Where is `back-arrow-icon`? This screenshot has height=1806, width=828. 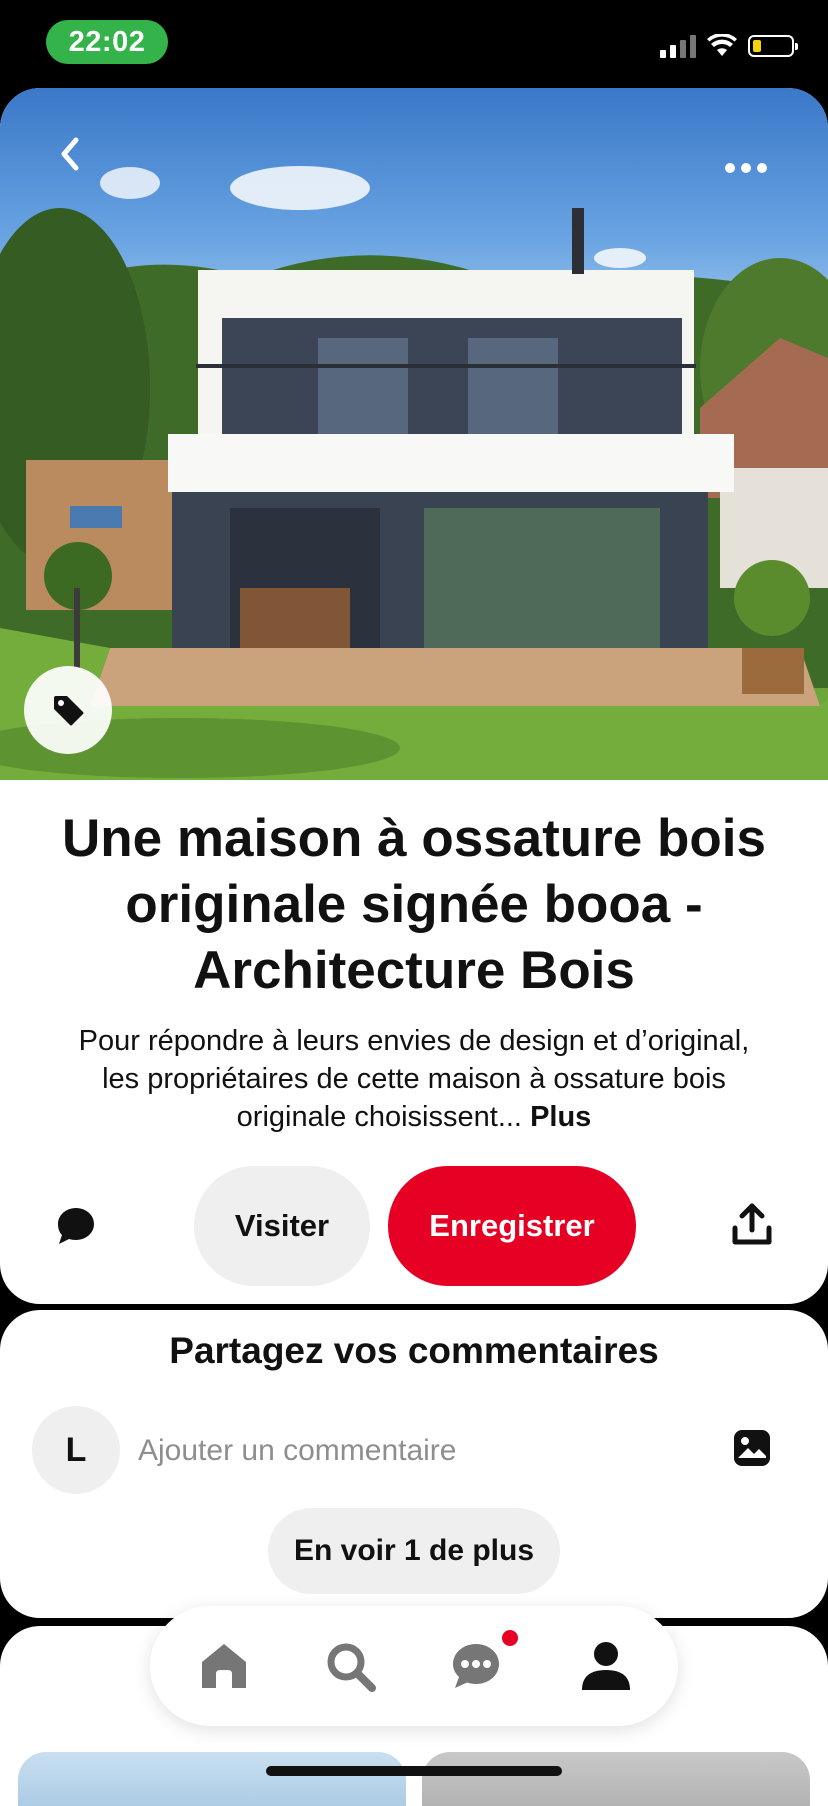 back-arrow-icon is located at coordinates (70, 154).